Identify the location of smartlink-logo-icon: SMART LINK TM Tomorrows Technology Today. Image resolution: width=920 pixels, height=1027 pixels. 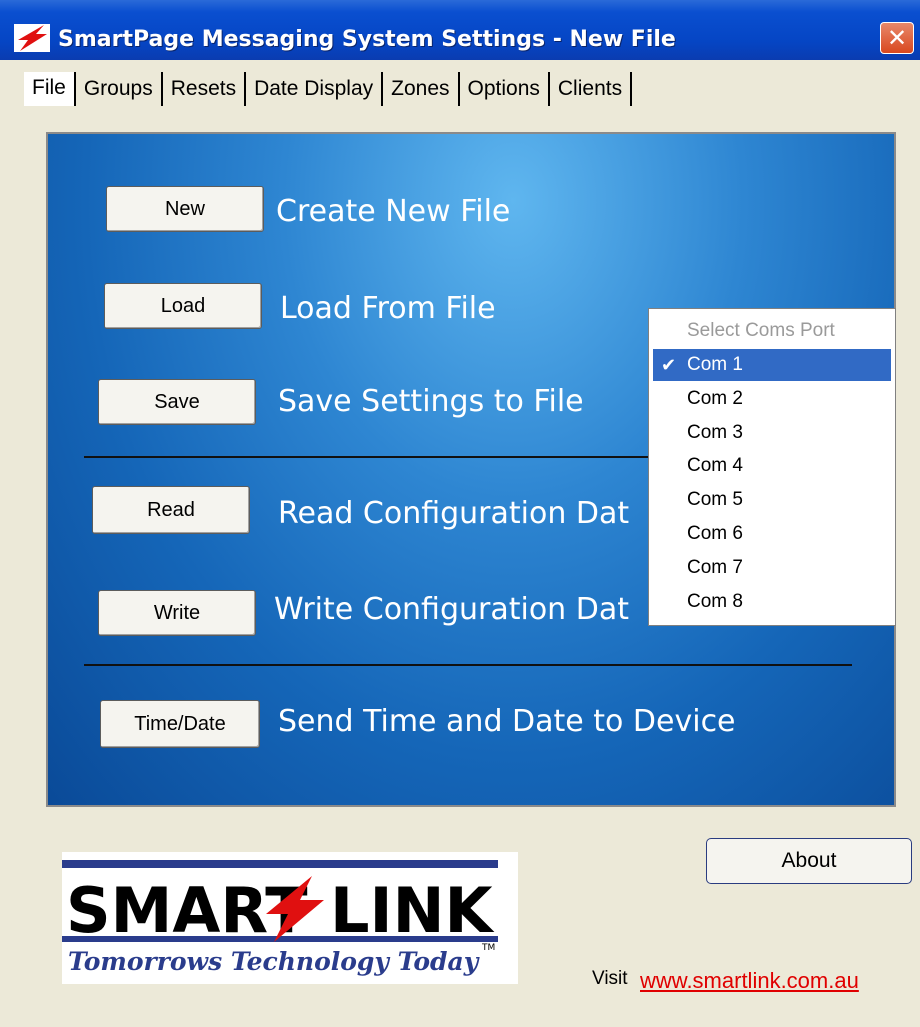
(280, 918).